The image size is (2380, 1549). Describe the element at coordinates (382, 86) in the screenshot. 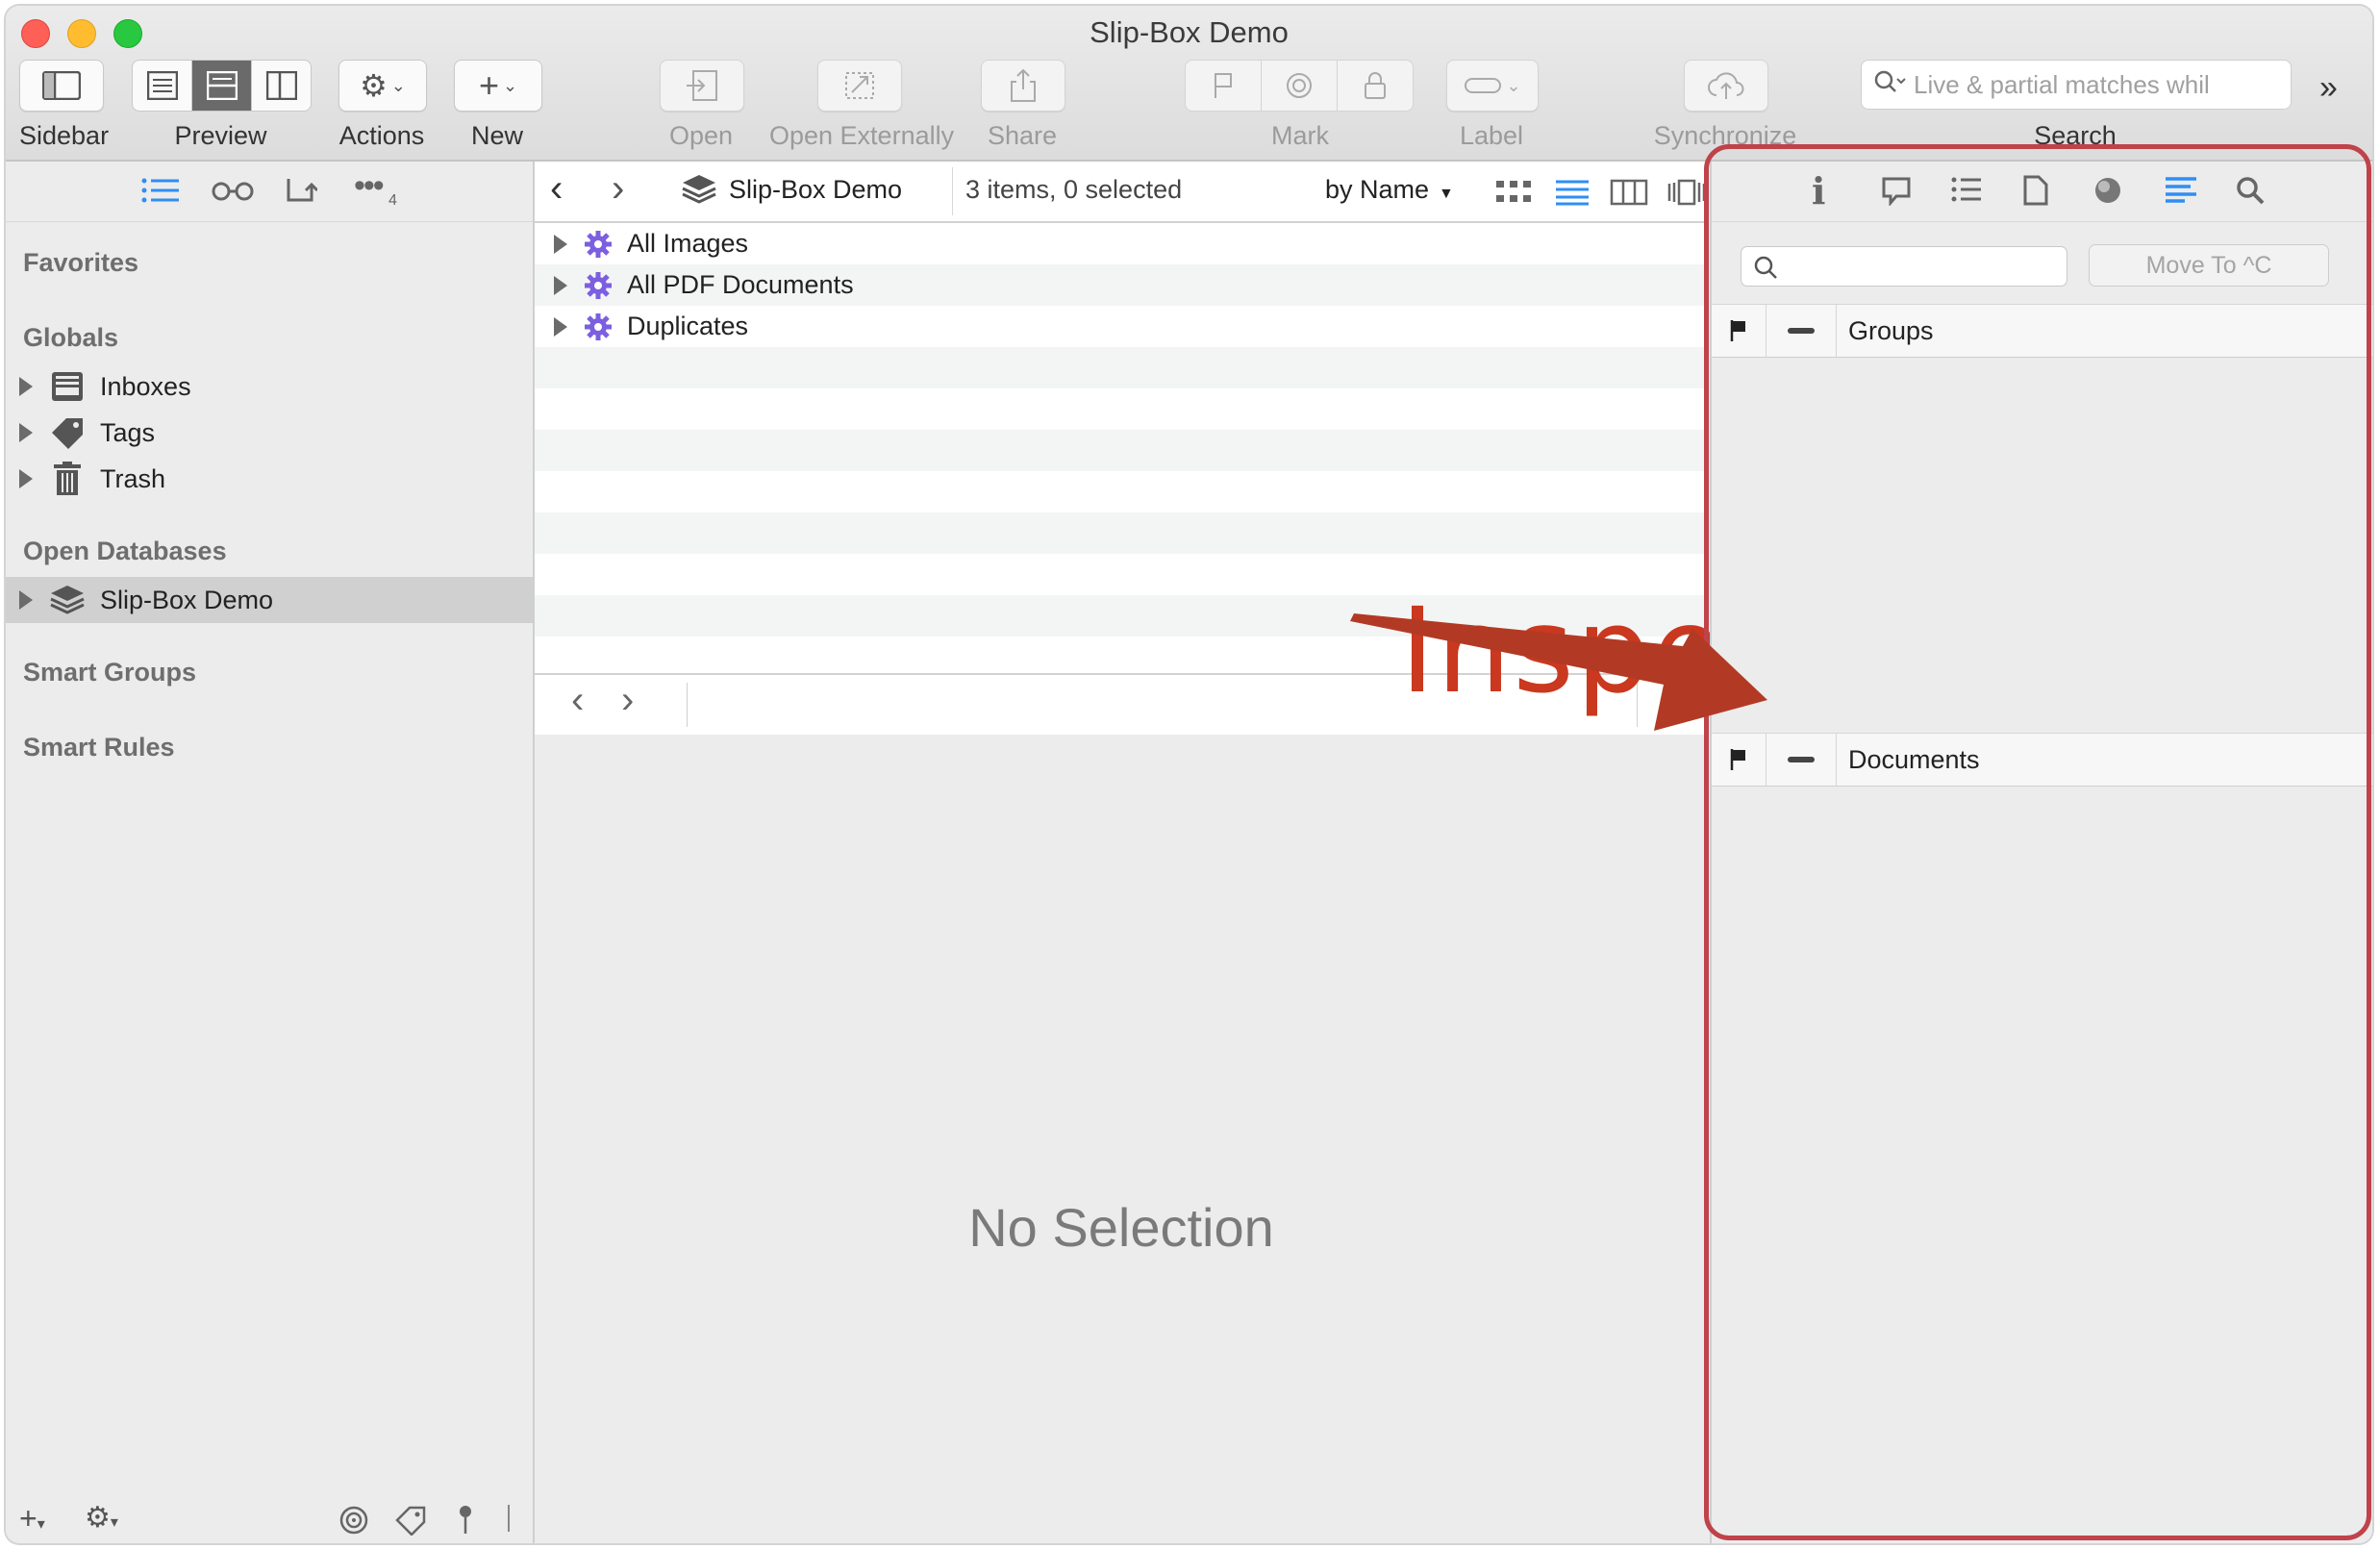

I see `actions-menu-button: ⚙ ⌄` at that location.